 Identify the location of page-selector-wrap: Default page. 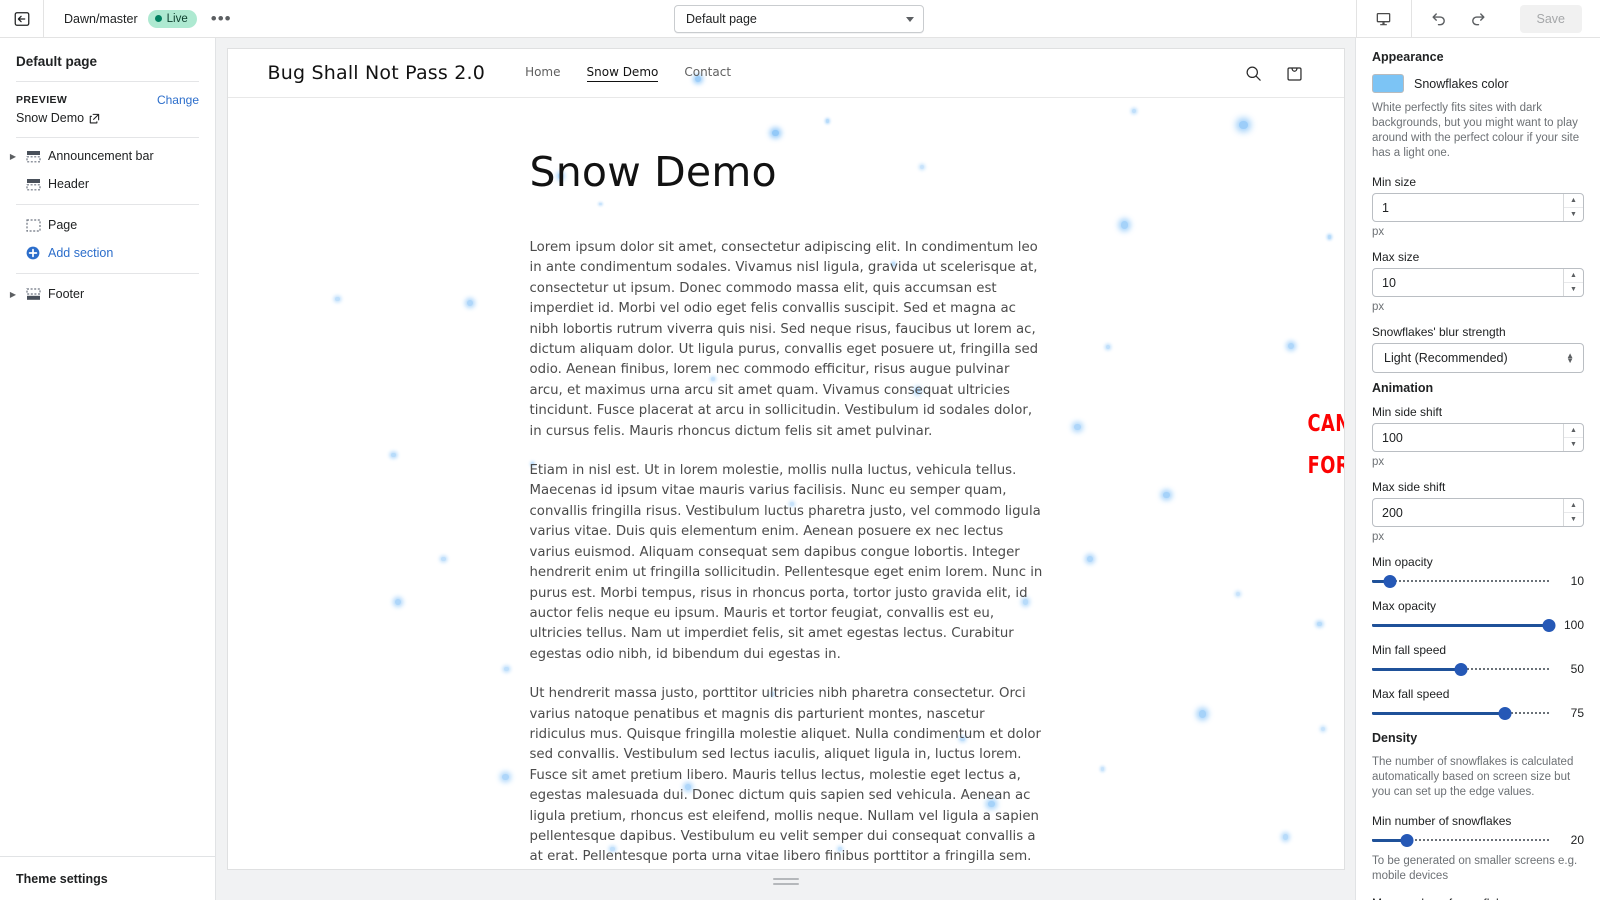
(799, 19).